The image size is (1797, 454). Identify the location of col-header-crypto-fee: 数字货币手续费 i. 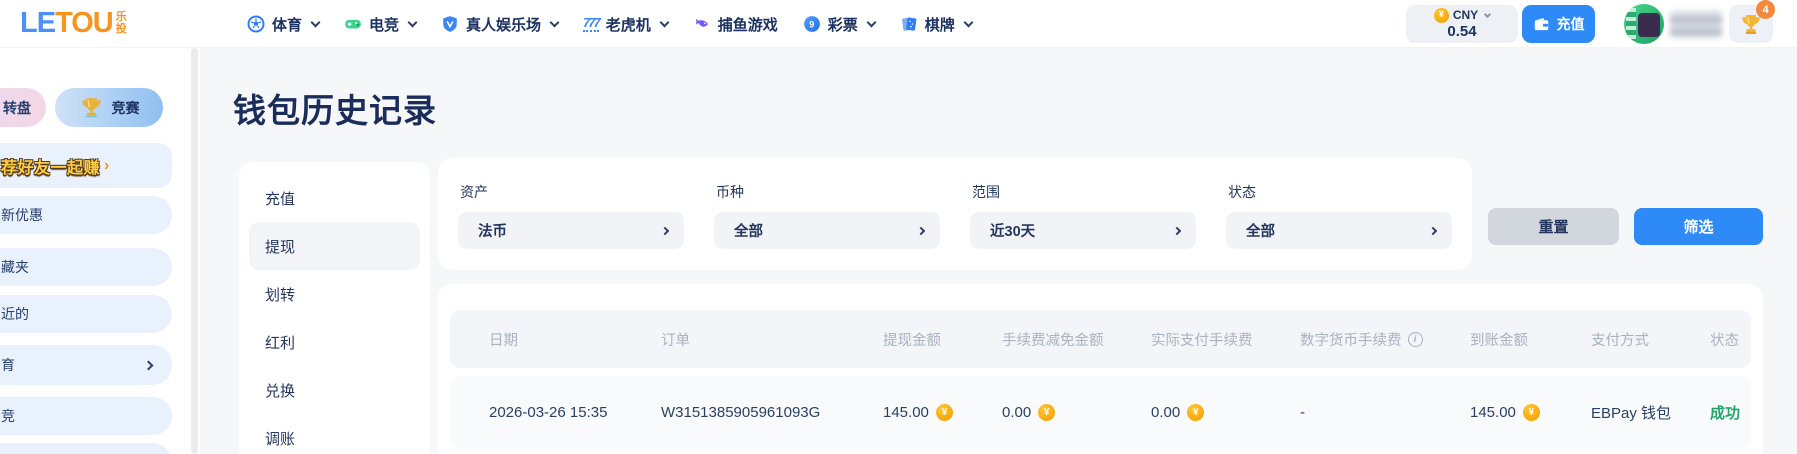
(1385, 339).